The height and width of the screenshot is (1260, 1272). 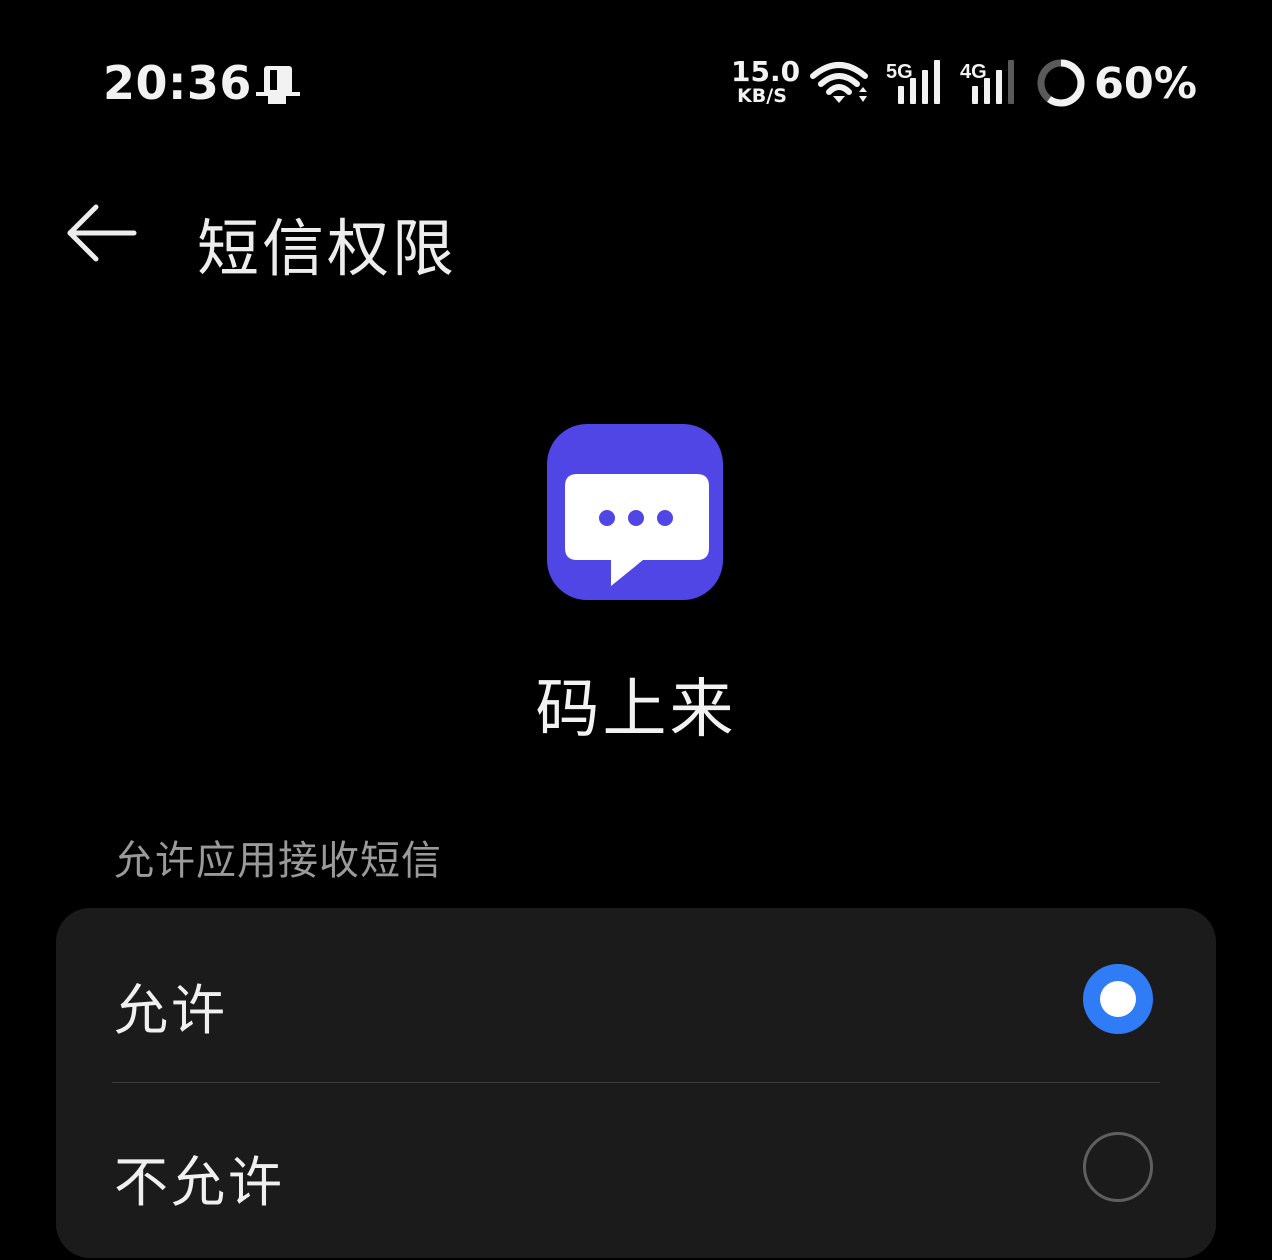 I want to click on status-time: 20:36, so click(x=177, y=83).